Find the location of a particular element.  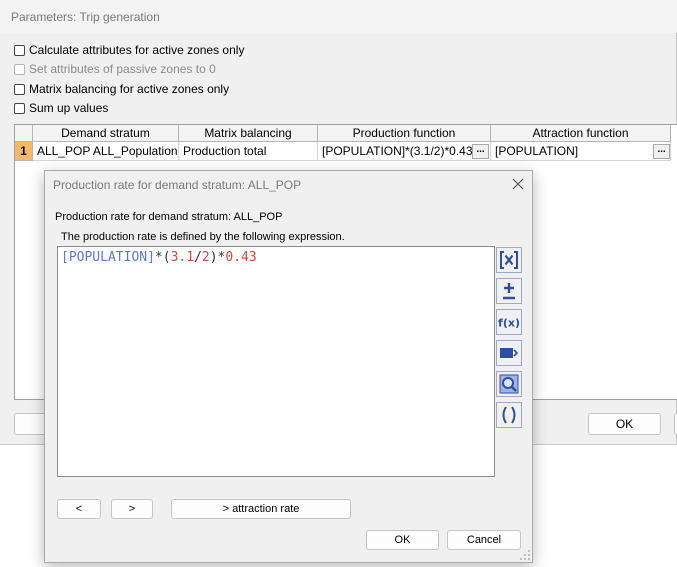

window-title: Parameters: Trip generation is located at coordinates (85, 17).